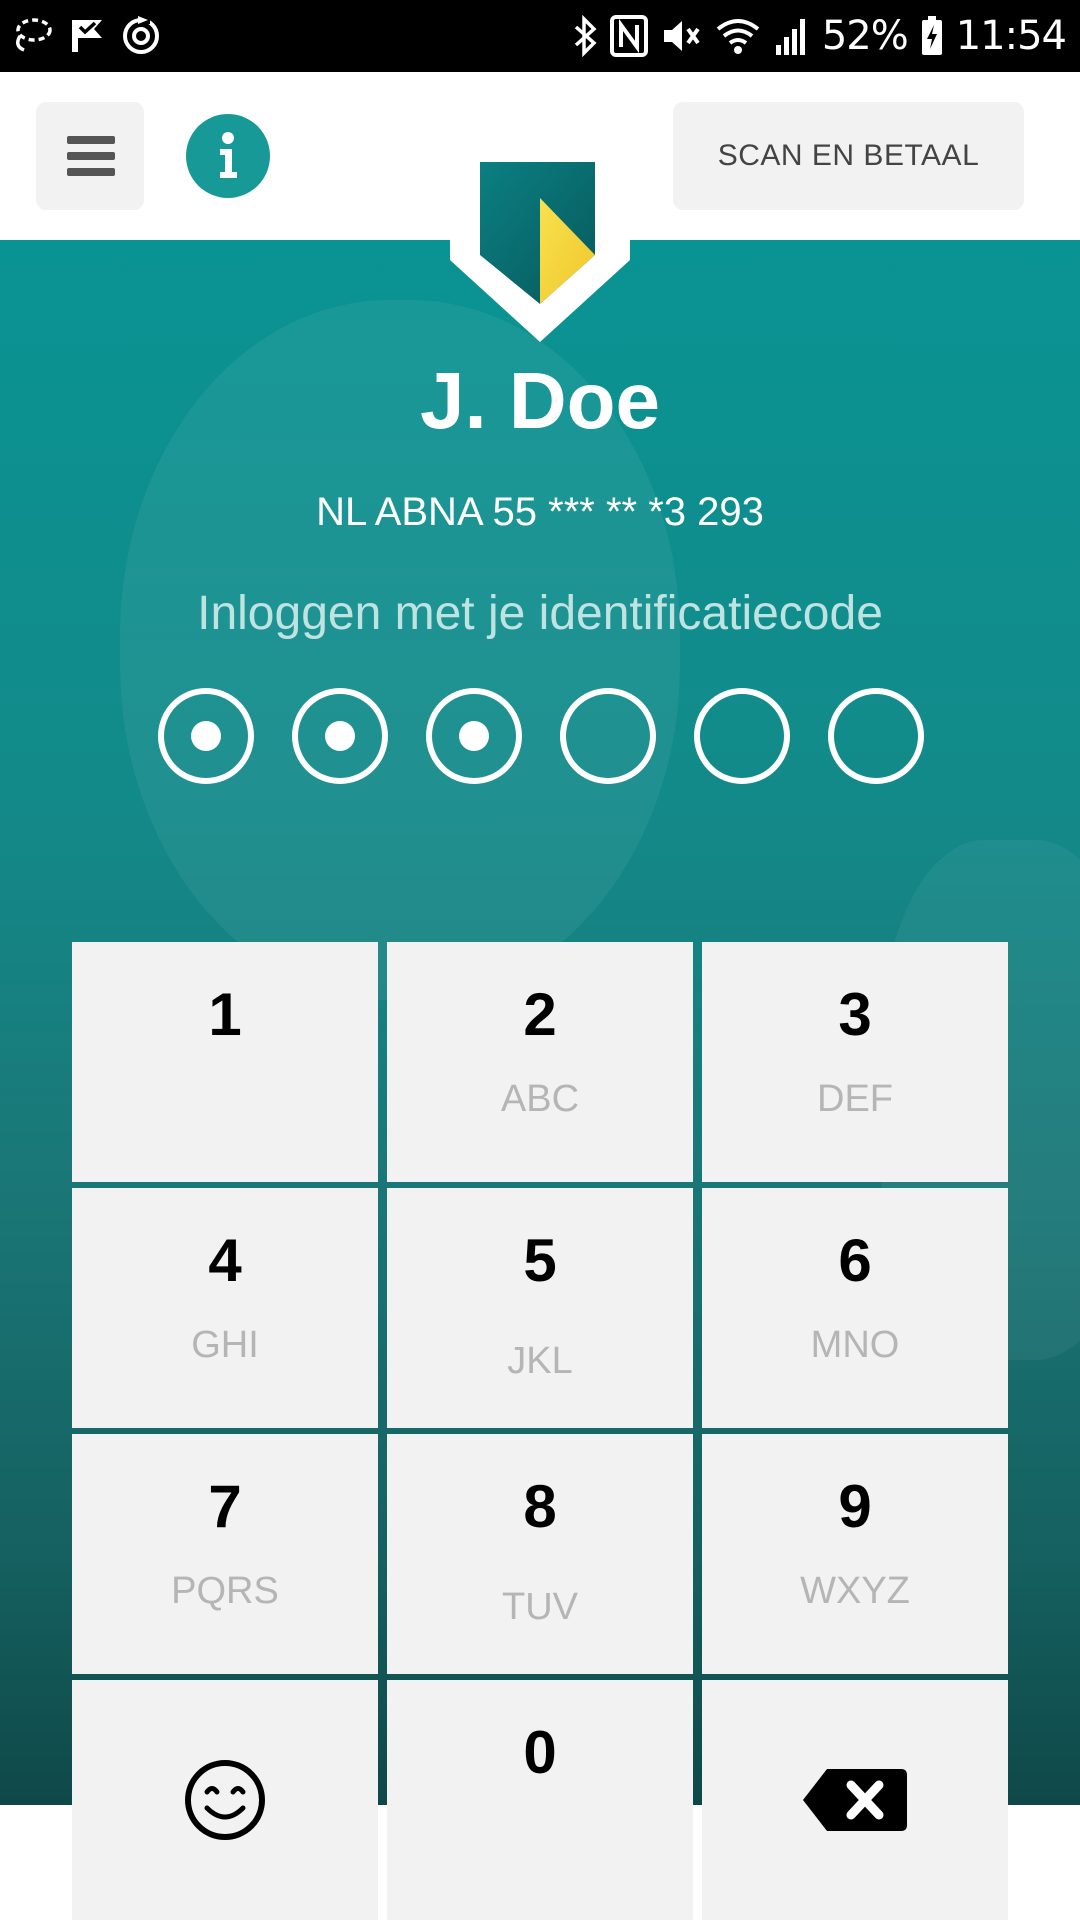  I want to click on emoji-key, so click(225, 1800).